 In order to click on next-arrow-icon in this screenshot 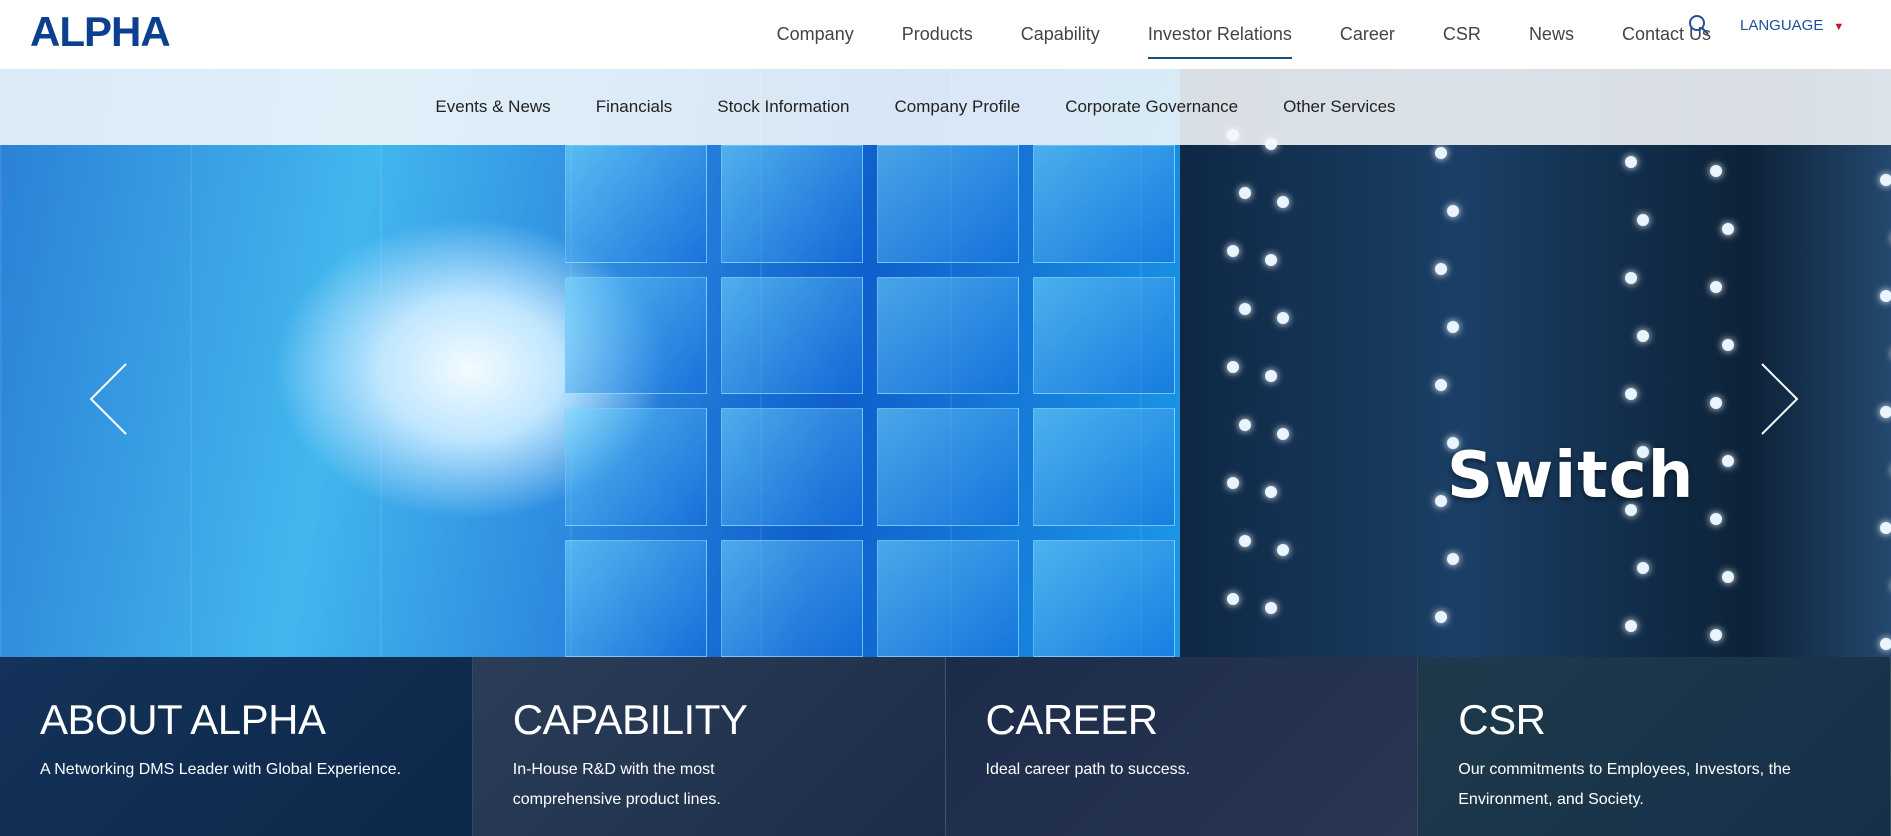, I will do `click(1777, 399)`.